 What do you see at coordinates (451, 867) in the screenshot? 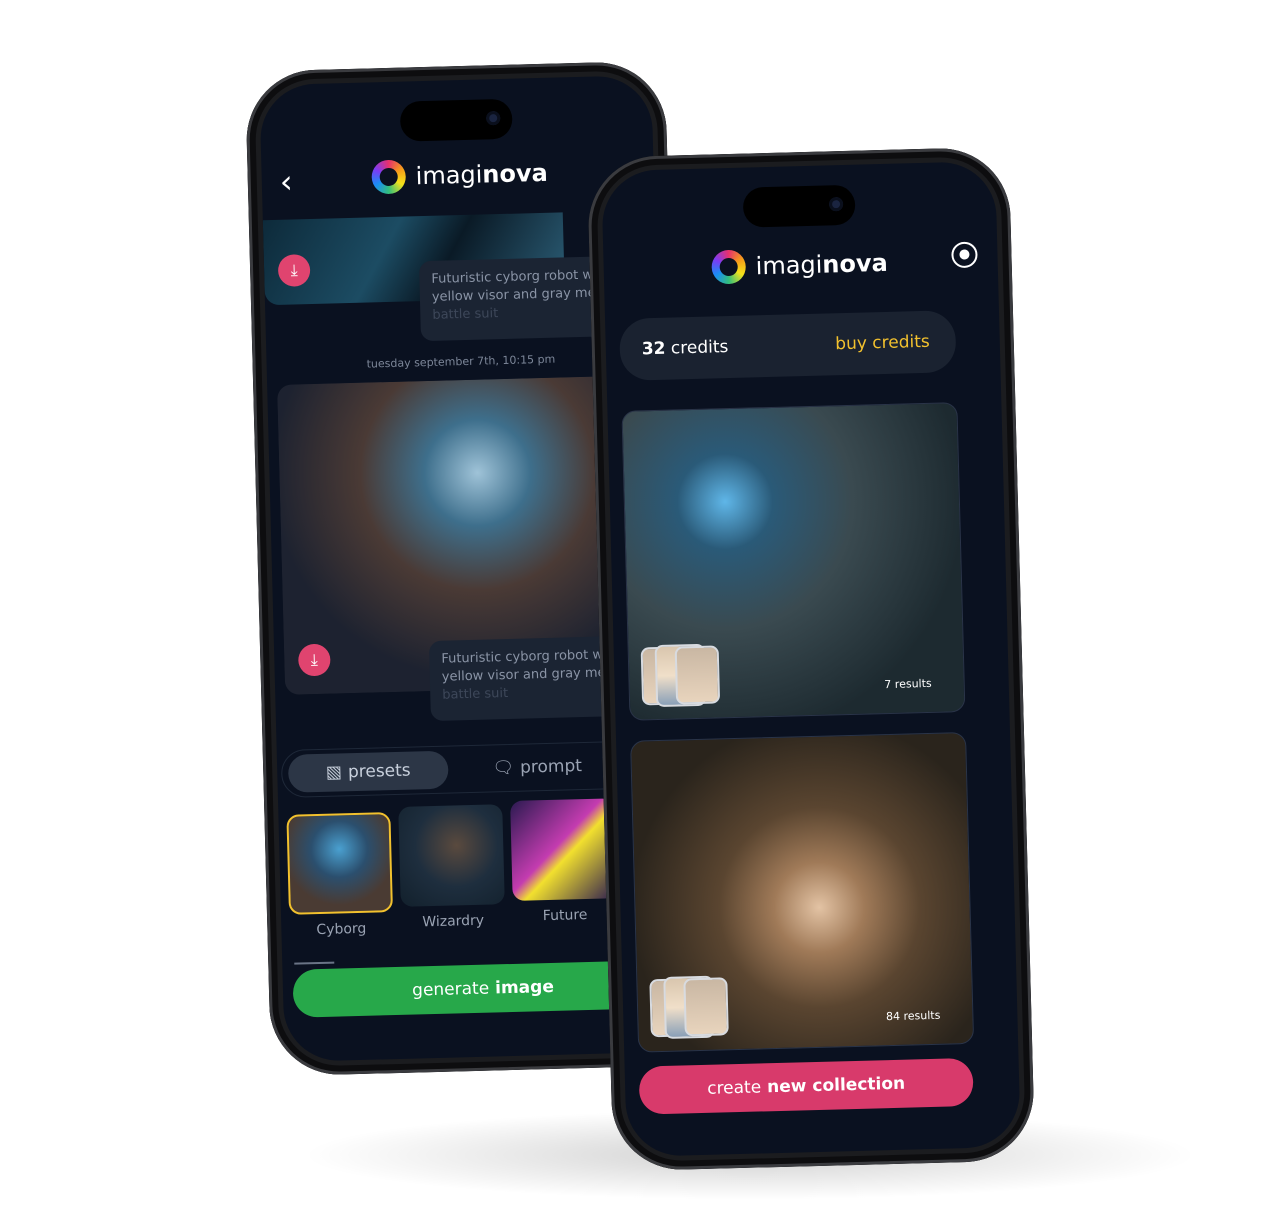
I see `preset-wizardry: Wizardry` at bounding box center [451, 867].